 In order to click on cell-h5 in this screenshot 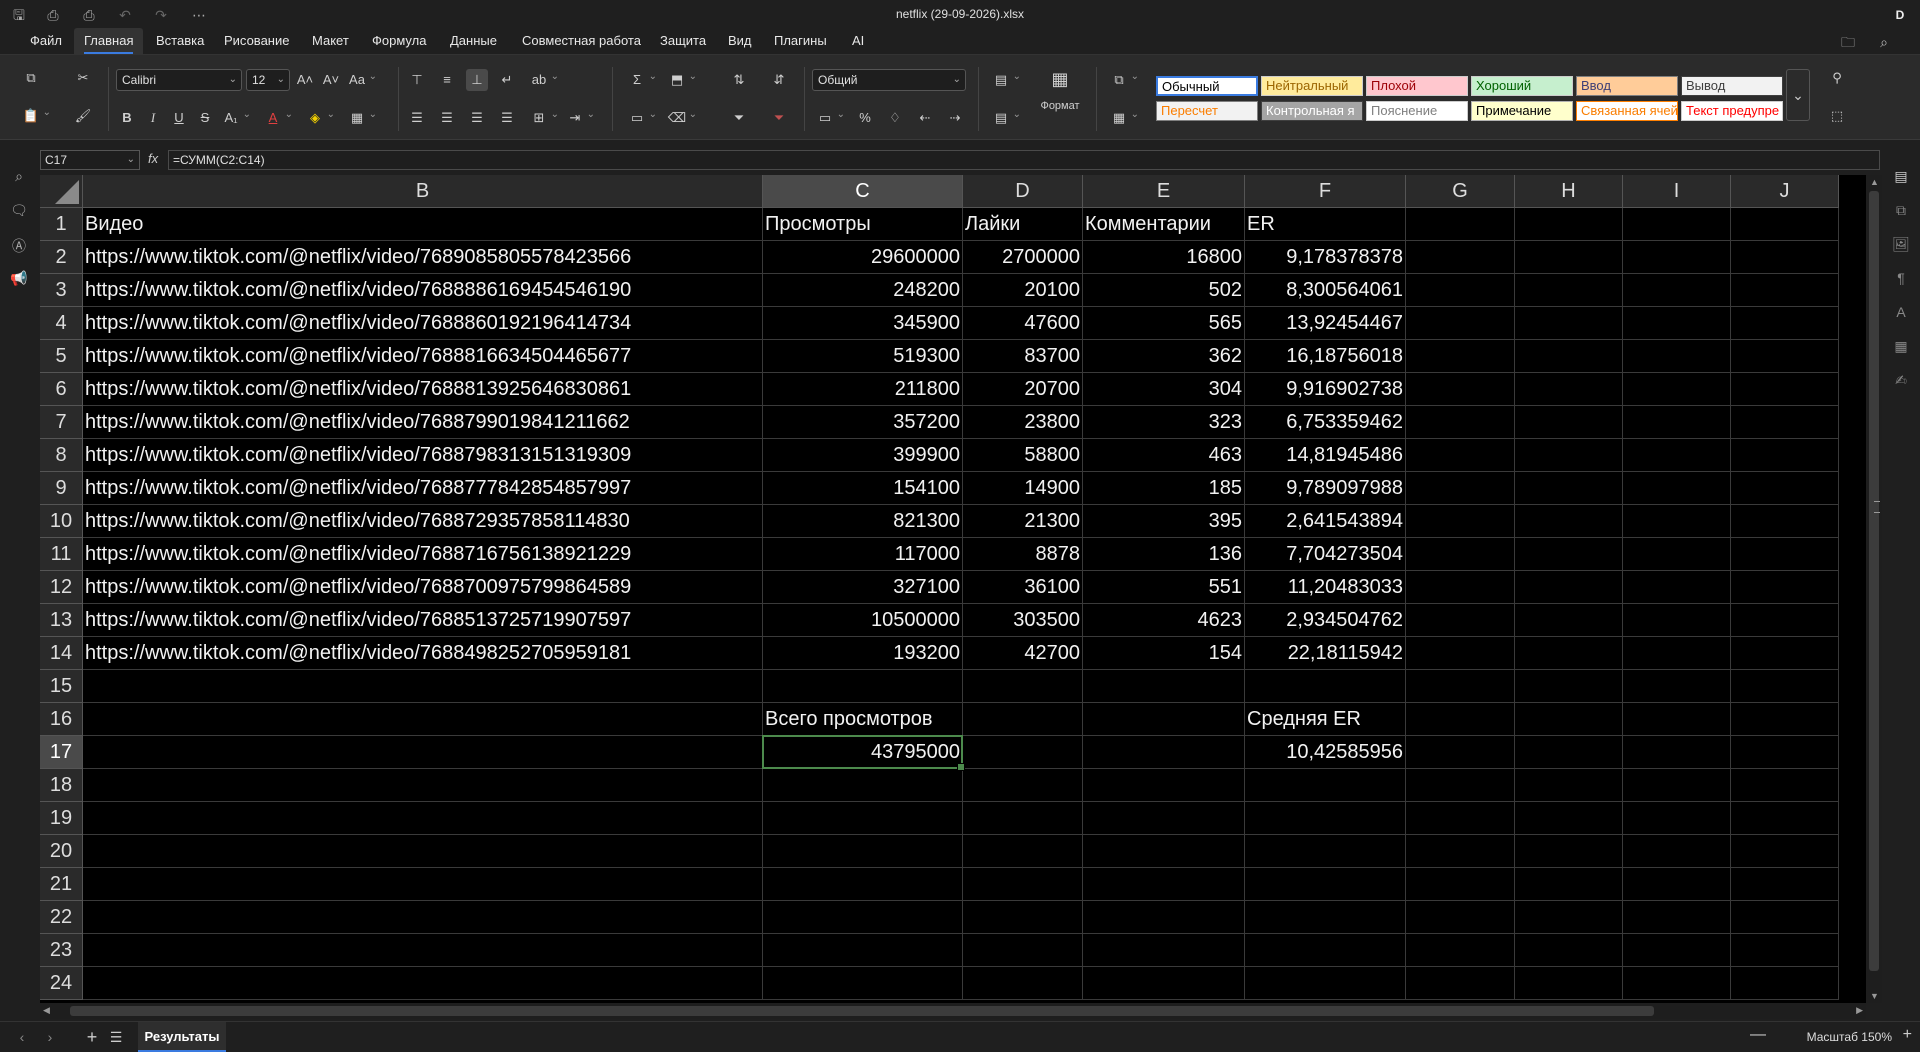, I will do `click(1569, 356)`.